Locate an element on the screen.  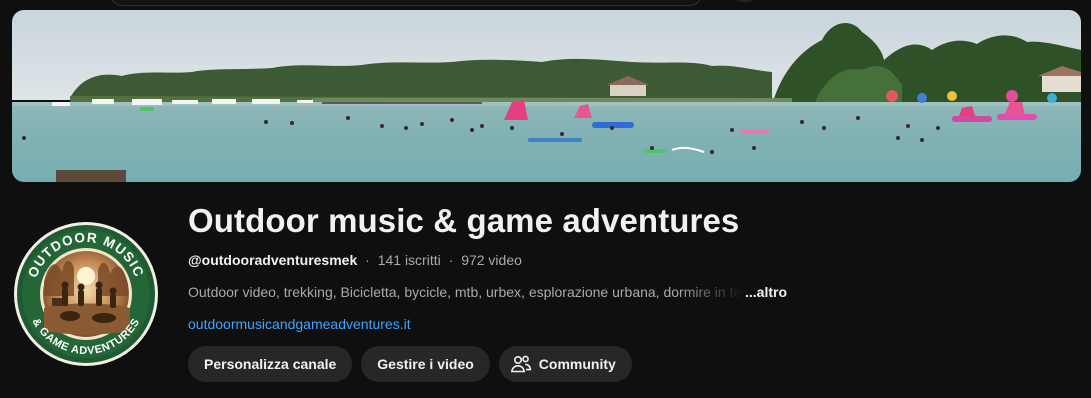
voice-button-edge is located at coordinates (745, 1).